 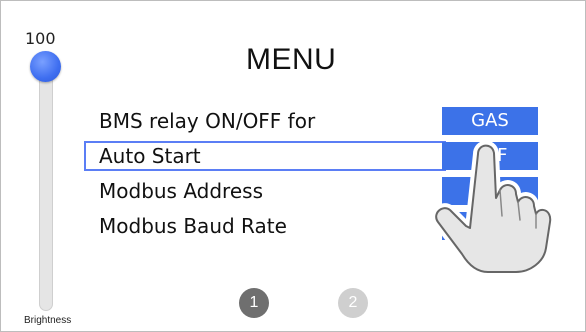 I want to click on brightness-label: Brightness, so click(x=48, y=320).